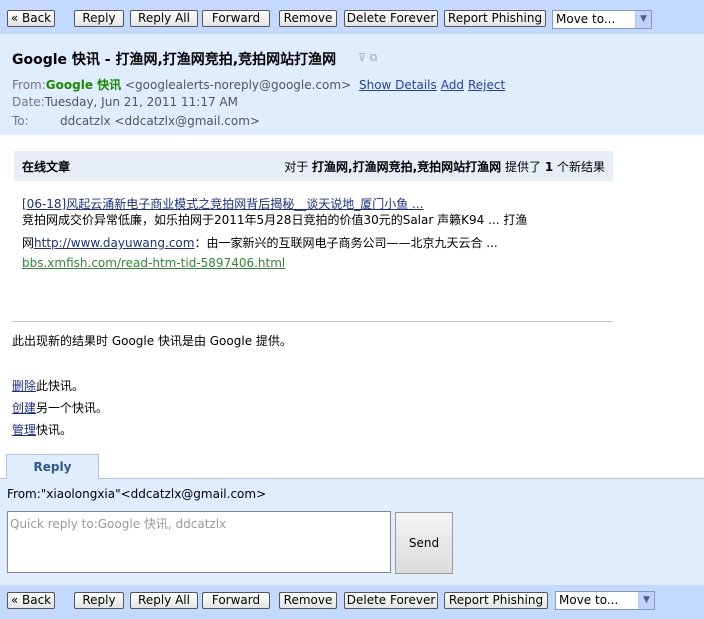  What do you see at coordinates (398, 85) in the screenshot?
I see `show-details-link: Show Details` at bounding box center [398, 85].